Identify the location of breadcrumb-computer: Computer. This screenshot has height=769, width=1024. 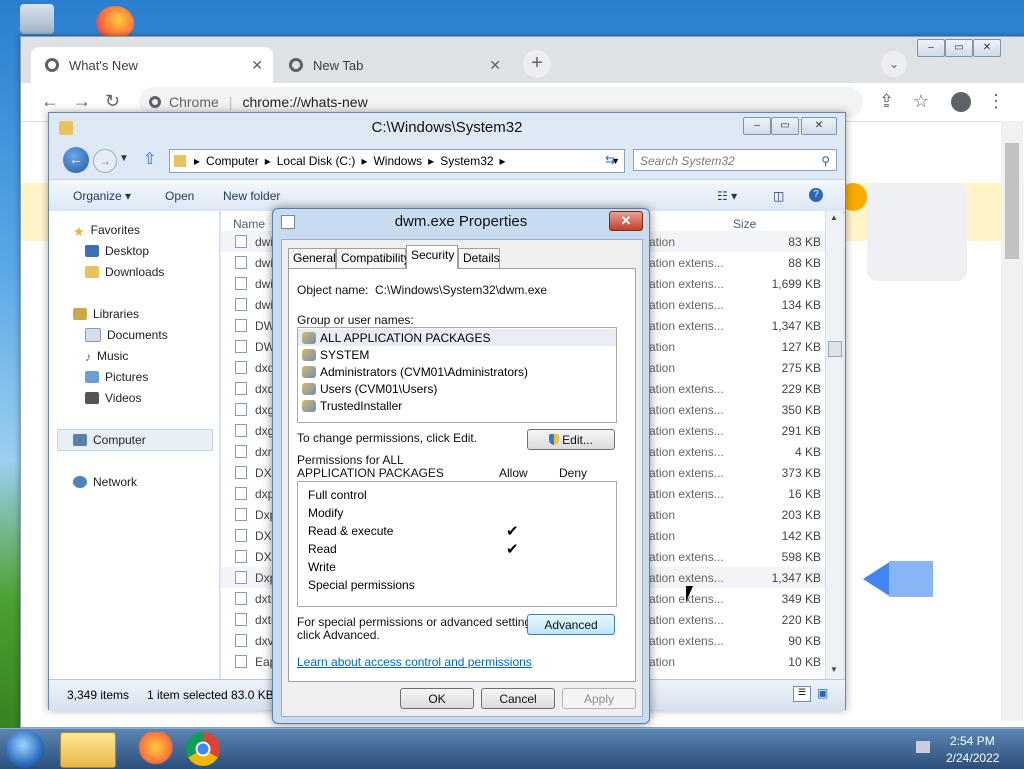
(232, 161).